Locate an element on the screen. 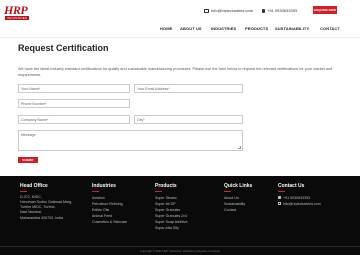 The width and height of the screenshot is (360, 255). nav-about-us: ABOUT US is located at coordinates (191, 28).